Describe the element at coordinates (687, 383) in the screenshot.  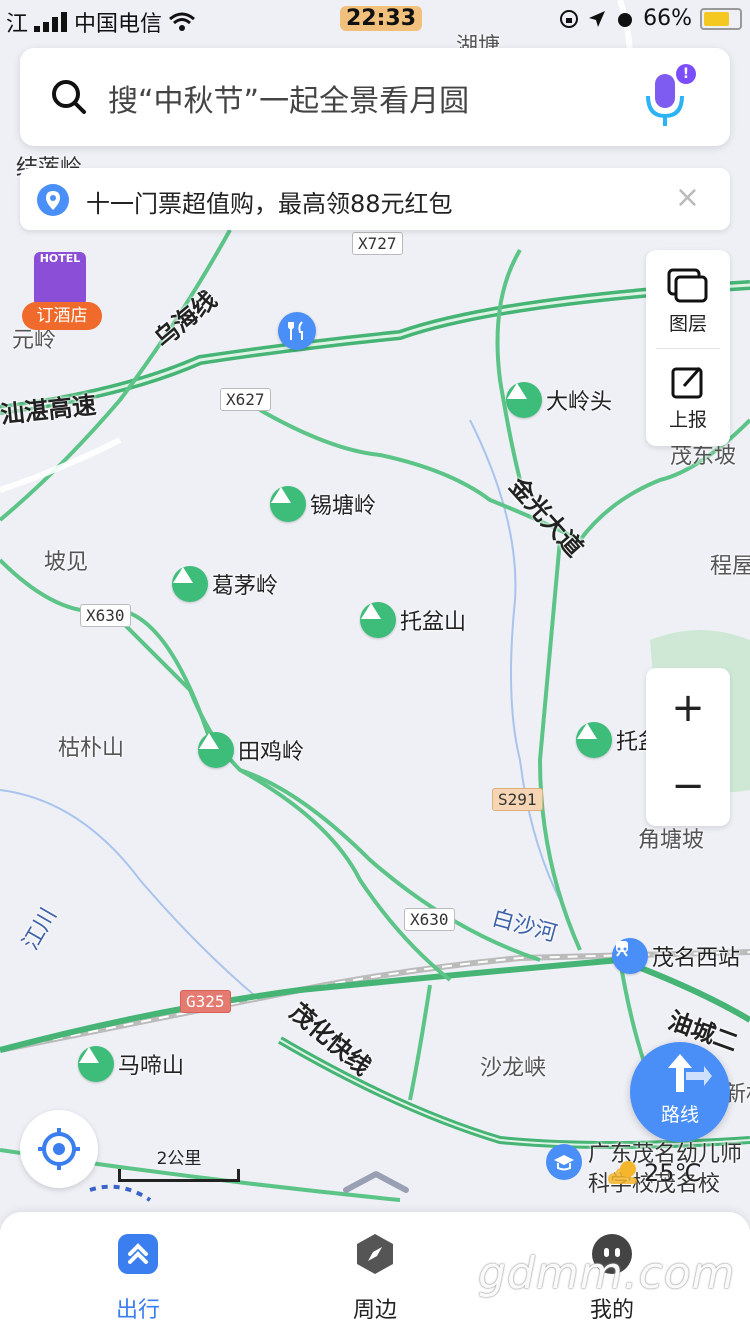
I see `edit-report-icon` at that location.